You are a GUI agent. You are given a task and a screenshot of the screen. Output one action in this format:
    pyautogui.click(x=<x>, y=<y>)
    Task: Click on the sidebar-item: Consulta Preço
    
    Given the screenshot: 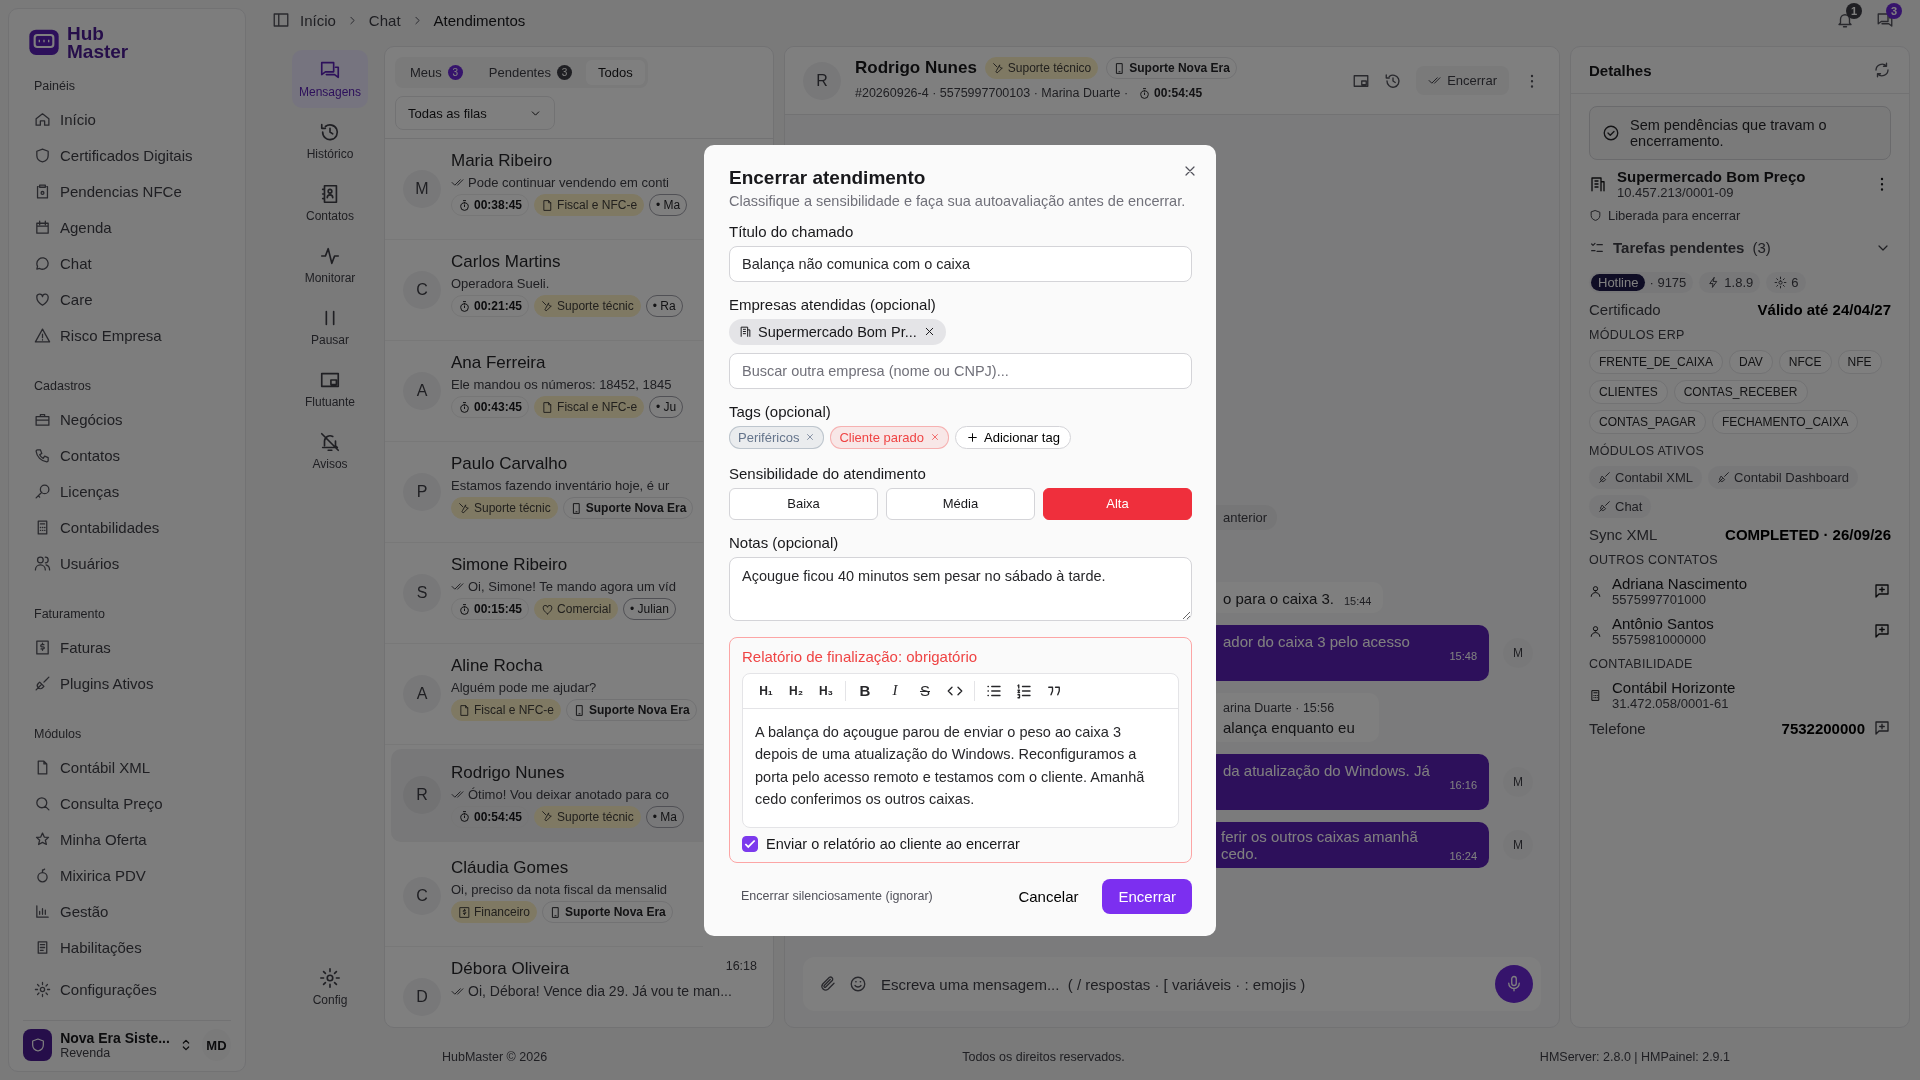 What is the action you would take?
    pyautogui.click(x=127, y=803)
    